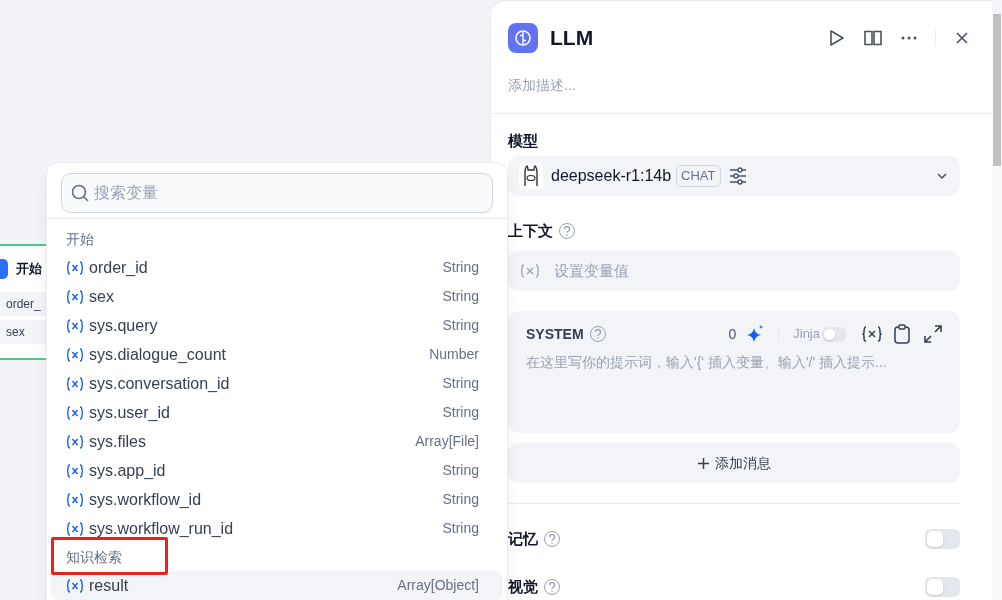  I want to click on scrollbar-thumb, so click(997, 90).